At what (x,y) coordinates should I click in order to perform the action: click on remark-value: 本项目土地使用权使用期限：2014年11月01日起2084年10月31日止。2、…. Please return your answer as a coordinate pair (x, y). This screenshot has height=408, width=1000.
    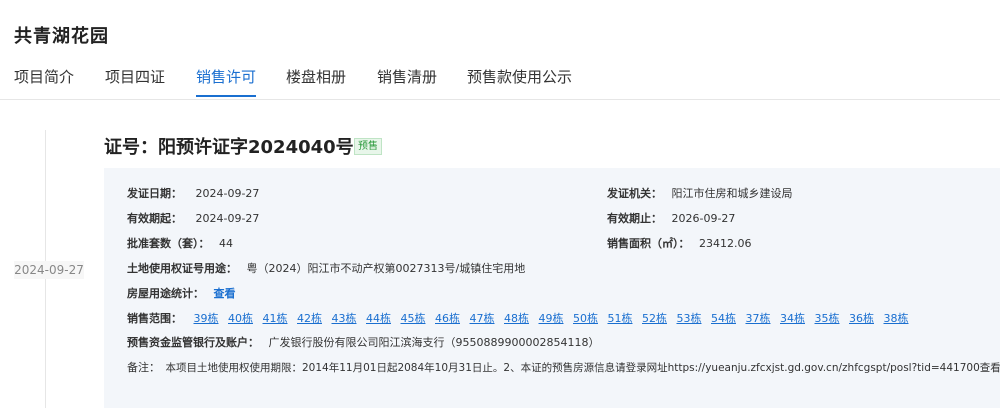
    Looking at the image, I should click on (582, 368).